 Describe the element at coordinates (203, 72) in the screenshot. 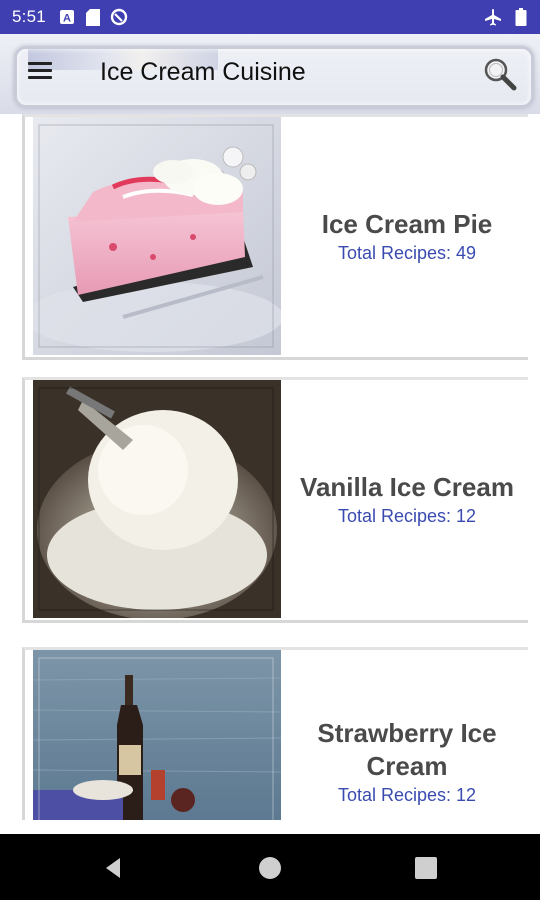

I see `page-title: Ice Cream Cuisine` at that location.